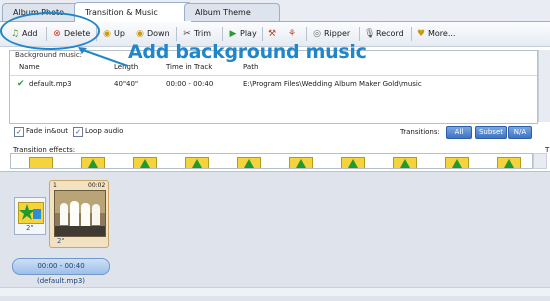  Describe the element at coordinates (421, 34) in the screenshot. I see `heart-icon: ♥` at that location.